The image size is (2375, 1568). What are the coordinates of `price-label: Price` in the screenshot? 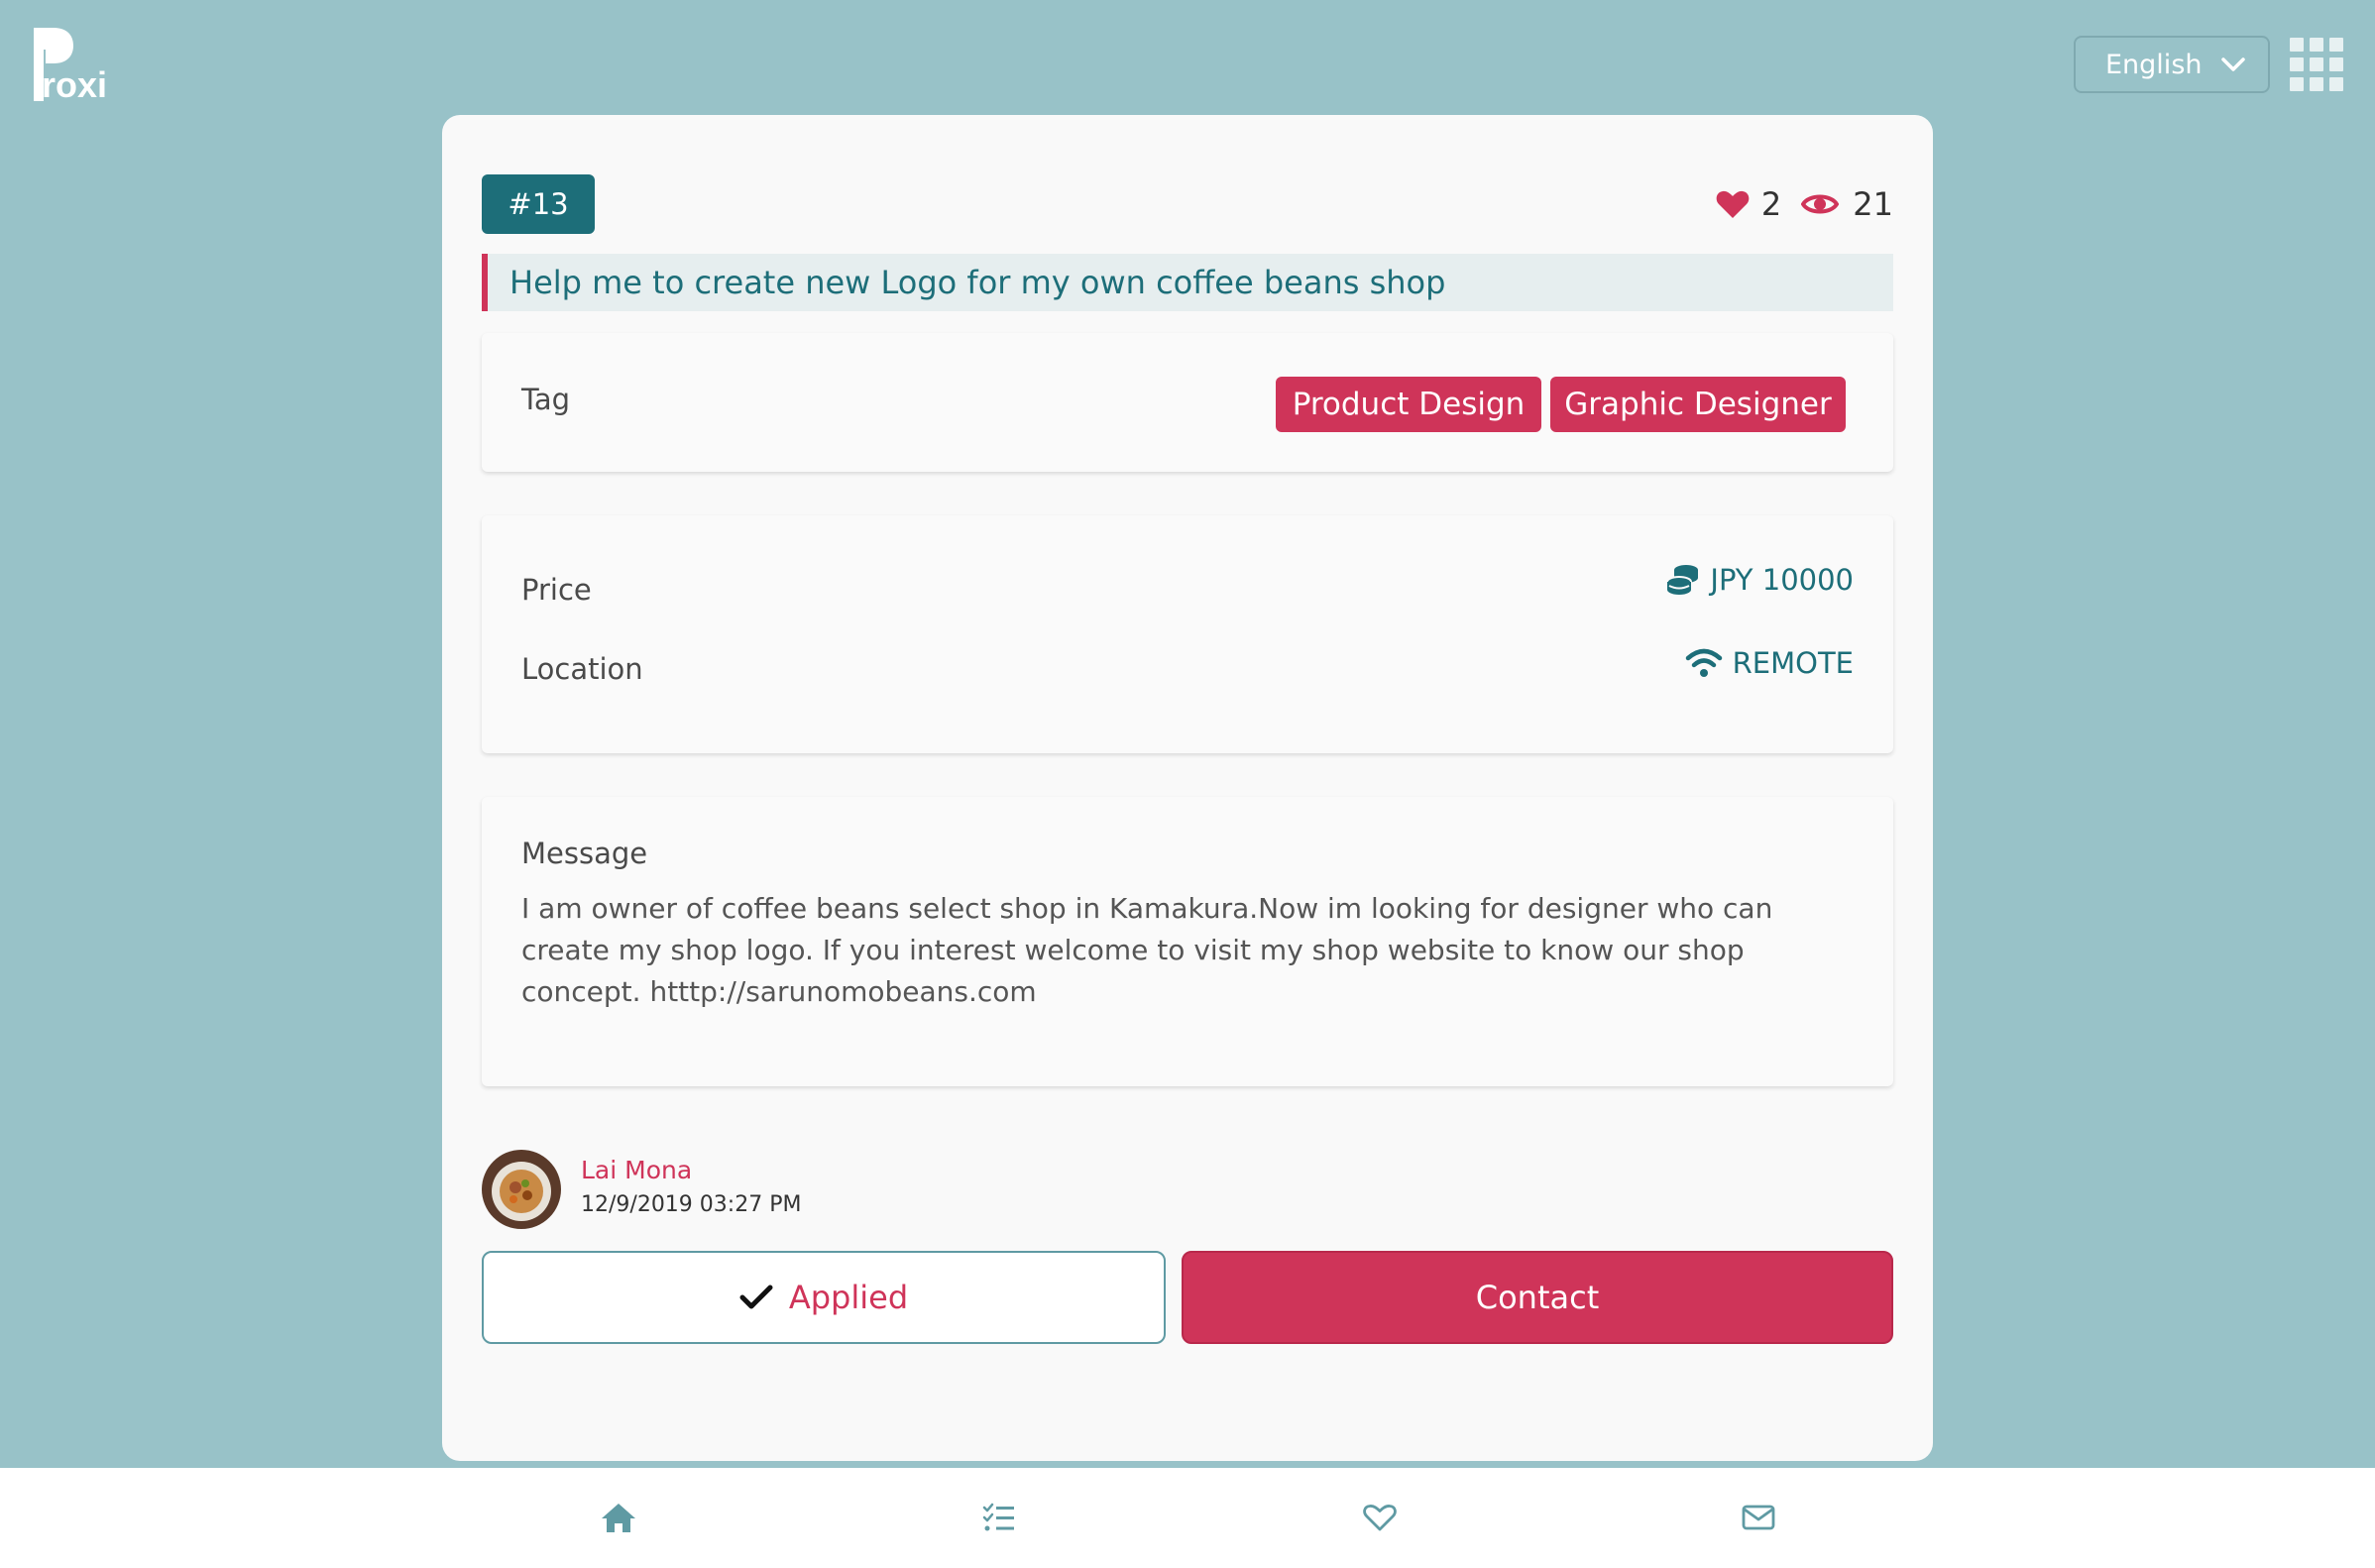 It's located at (557, 590).